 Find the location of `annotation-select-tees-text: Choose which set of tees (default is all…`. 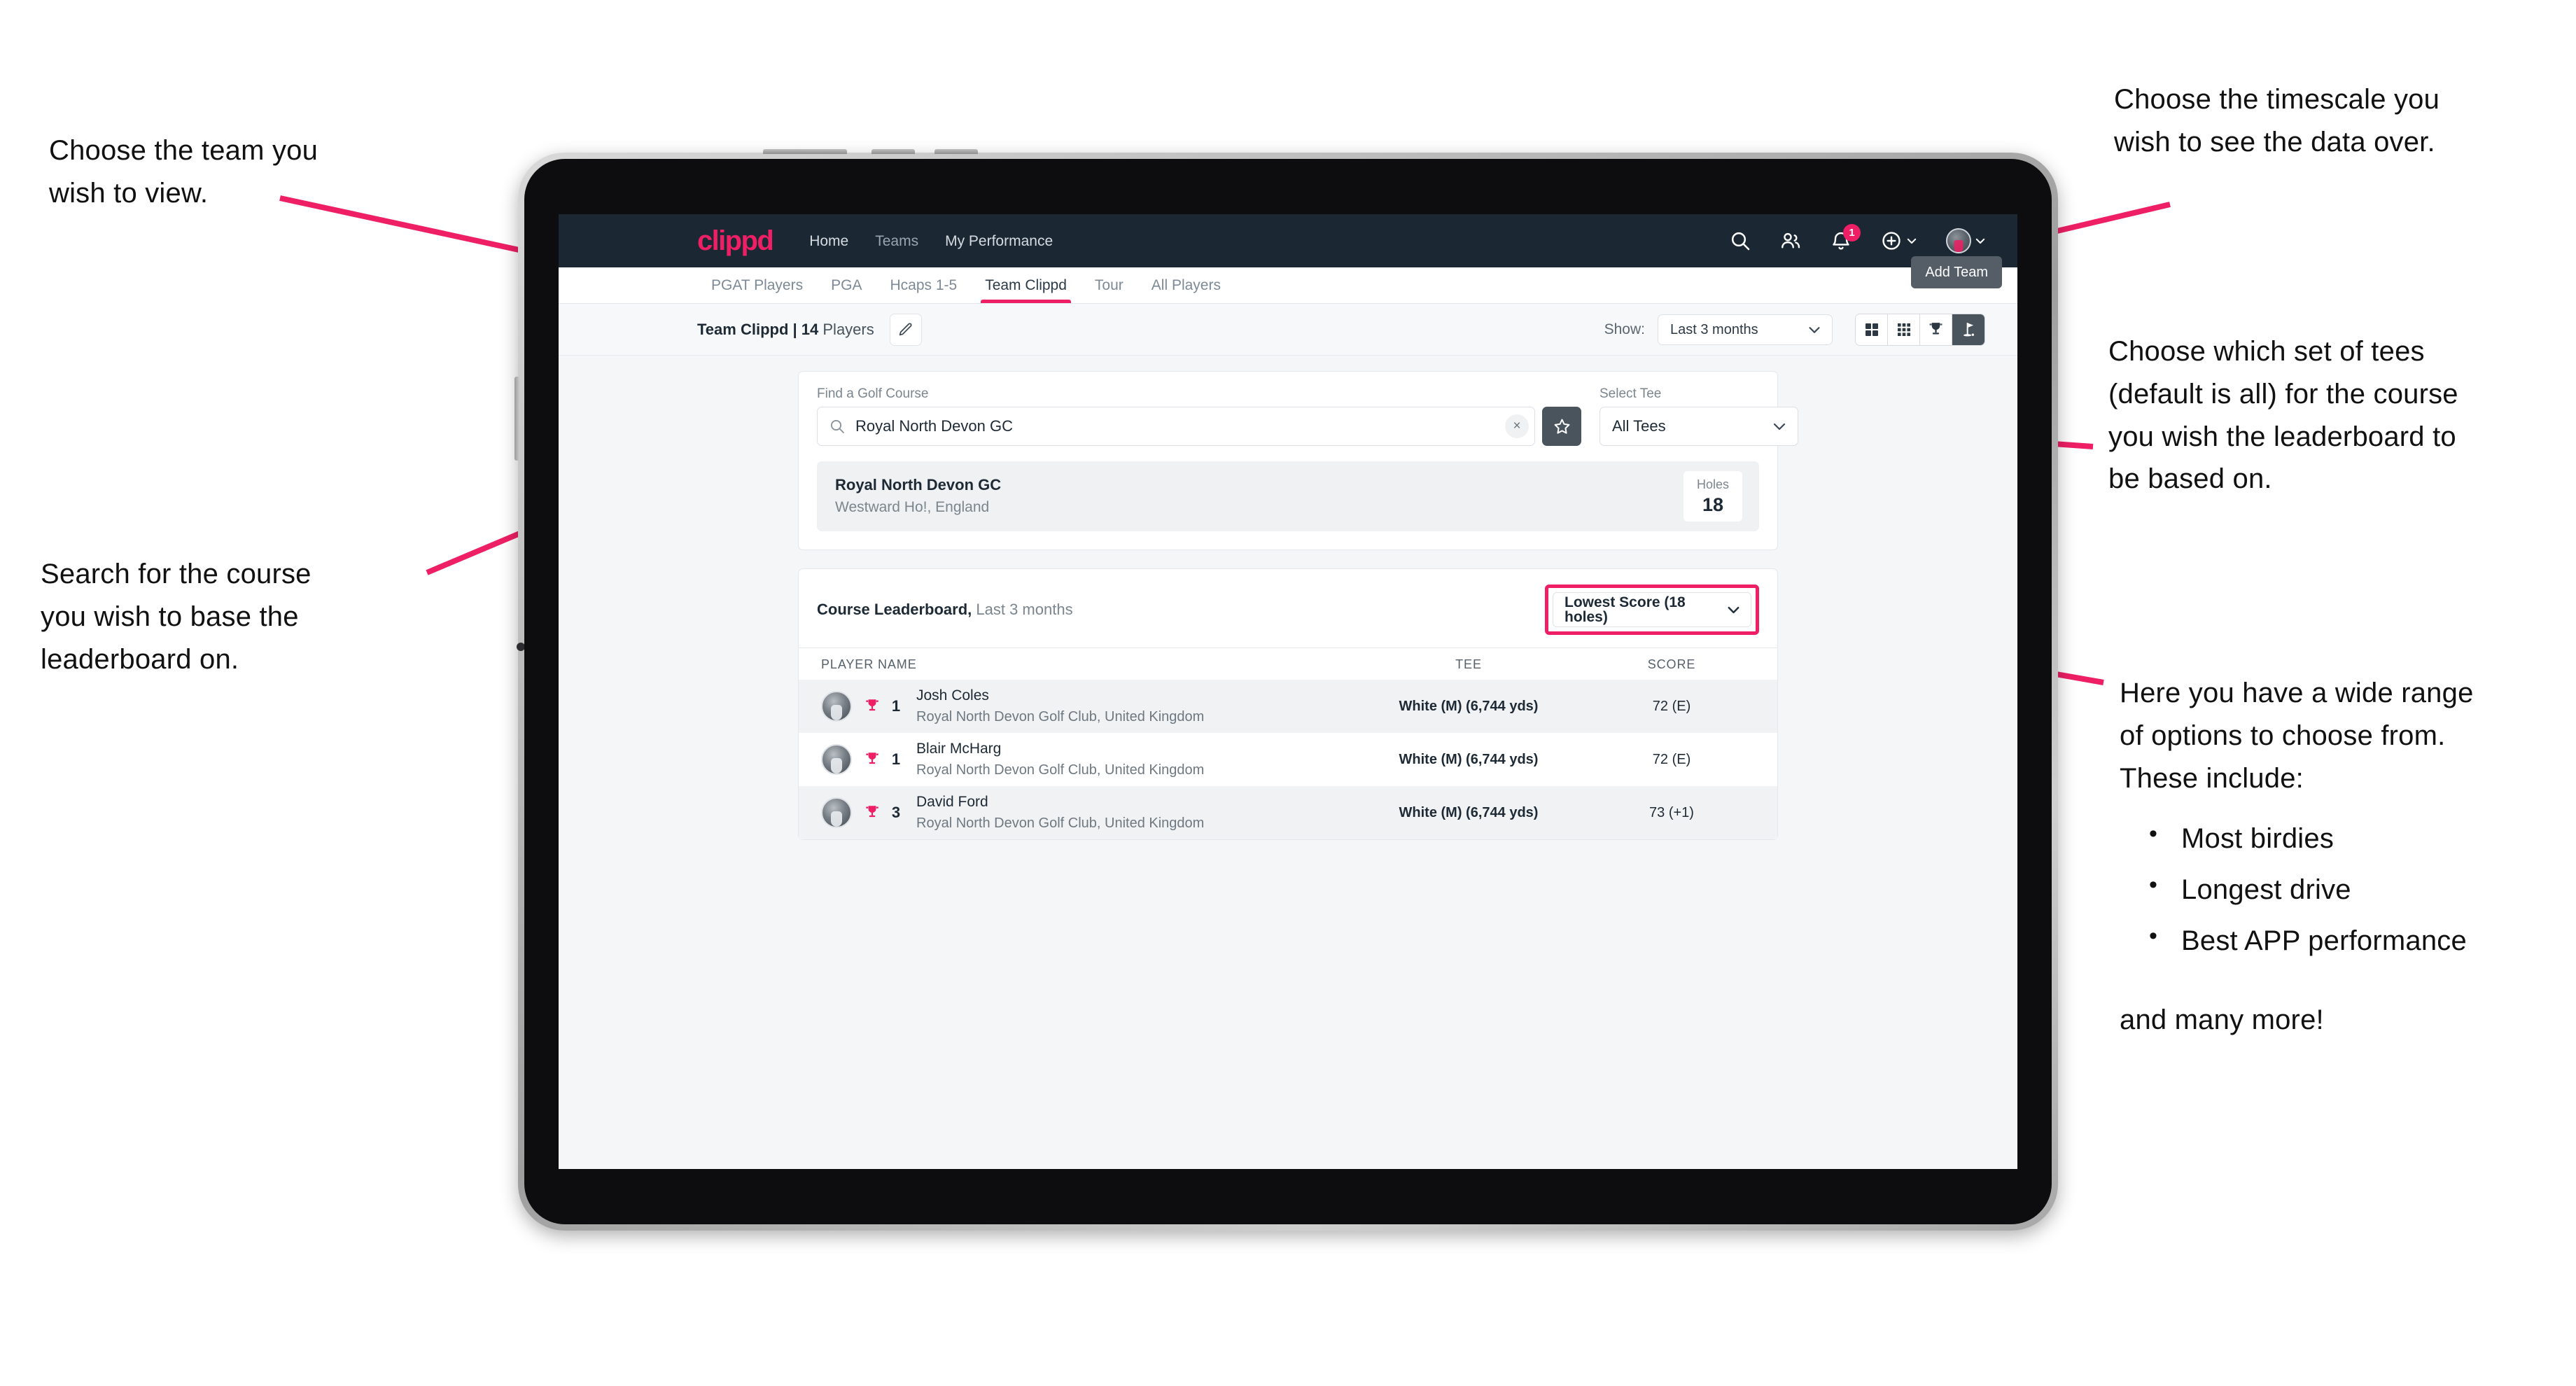

annotation-select-tees-text: Choose which set of tees (default is all… is located at coordinates (2283, 415).